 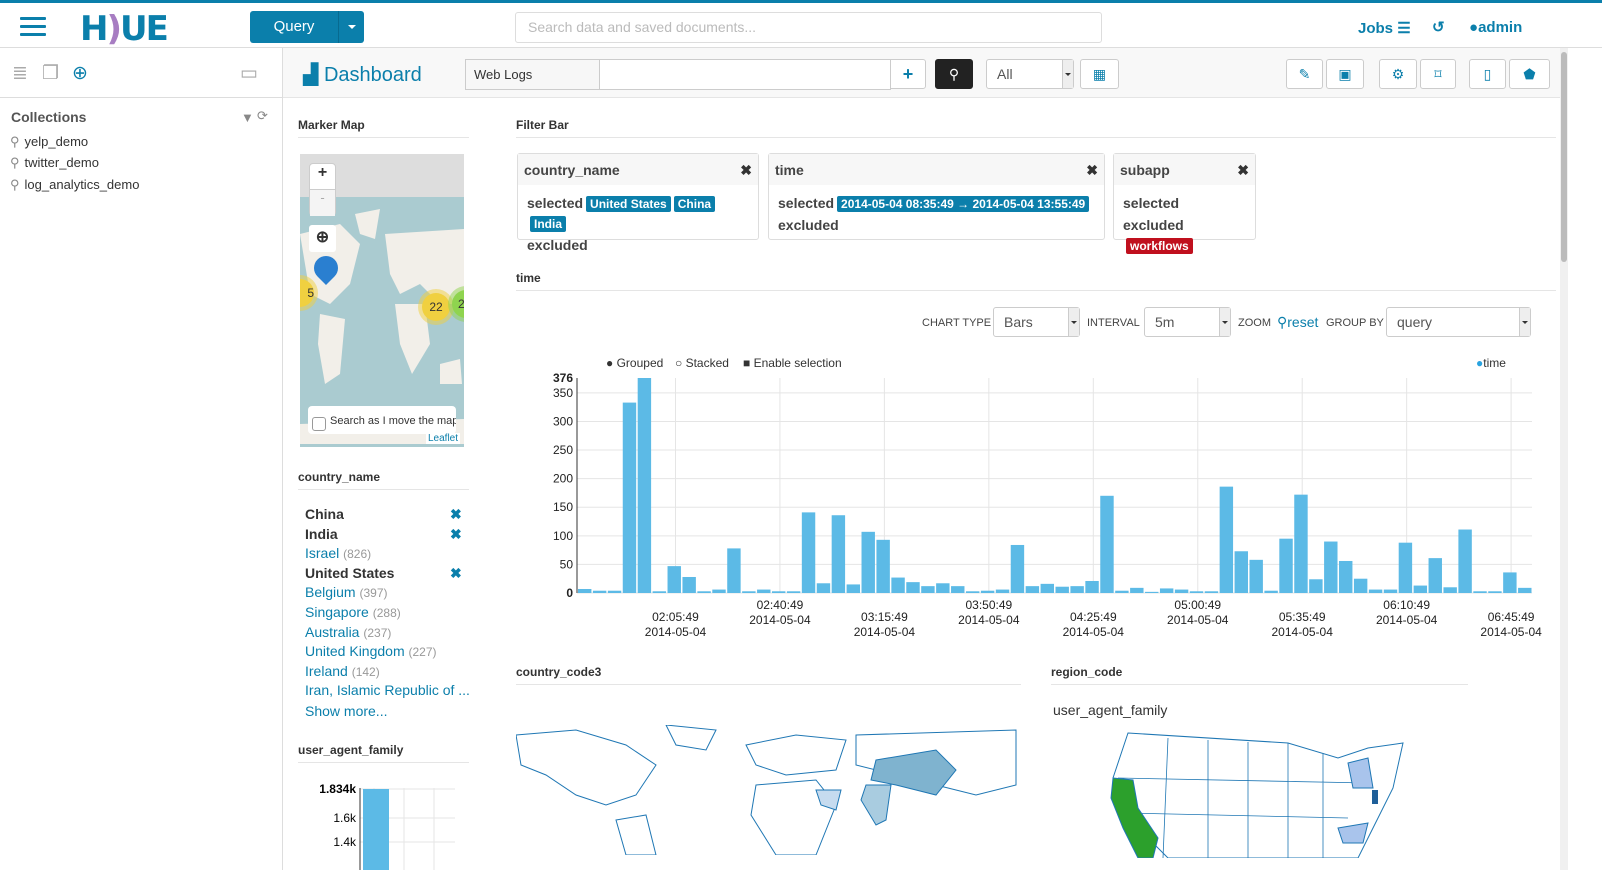 I want to click on facet-item: China, so click(x=324, y=514).